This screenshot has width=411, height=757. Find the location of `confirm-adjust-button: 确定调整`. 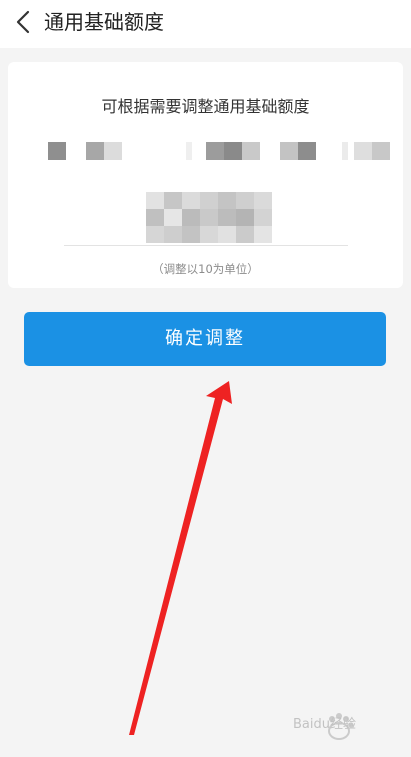

confirm-adjust-button: 确定调整 is located at coordinates (205, 339).